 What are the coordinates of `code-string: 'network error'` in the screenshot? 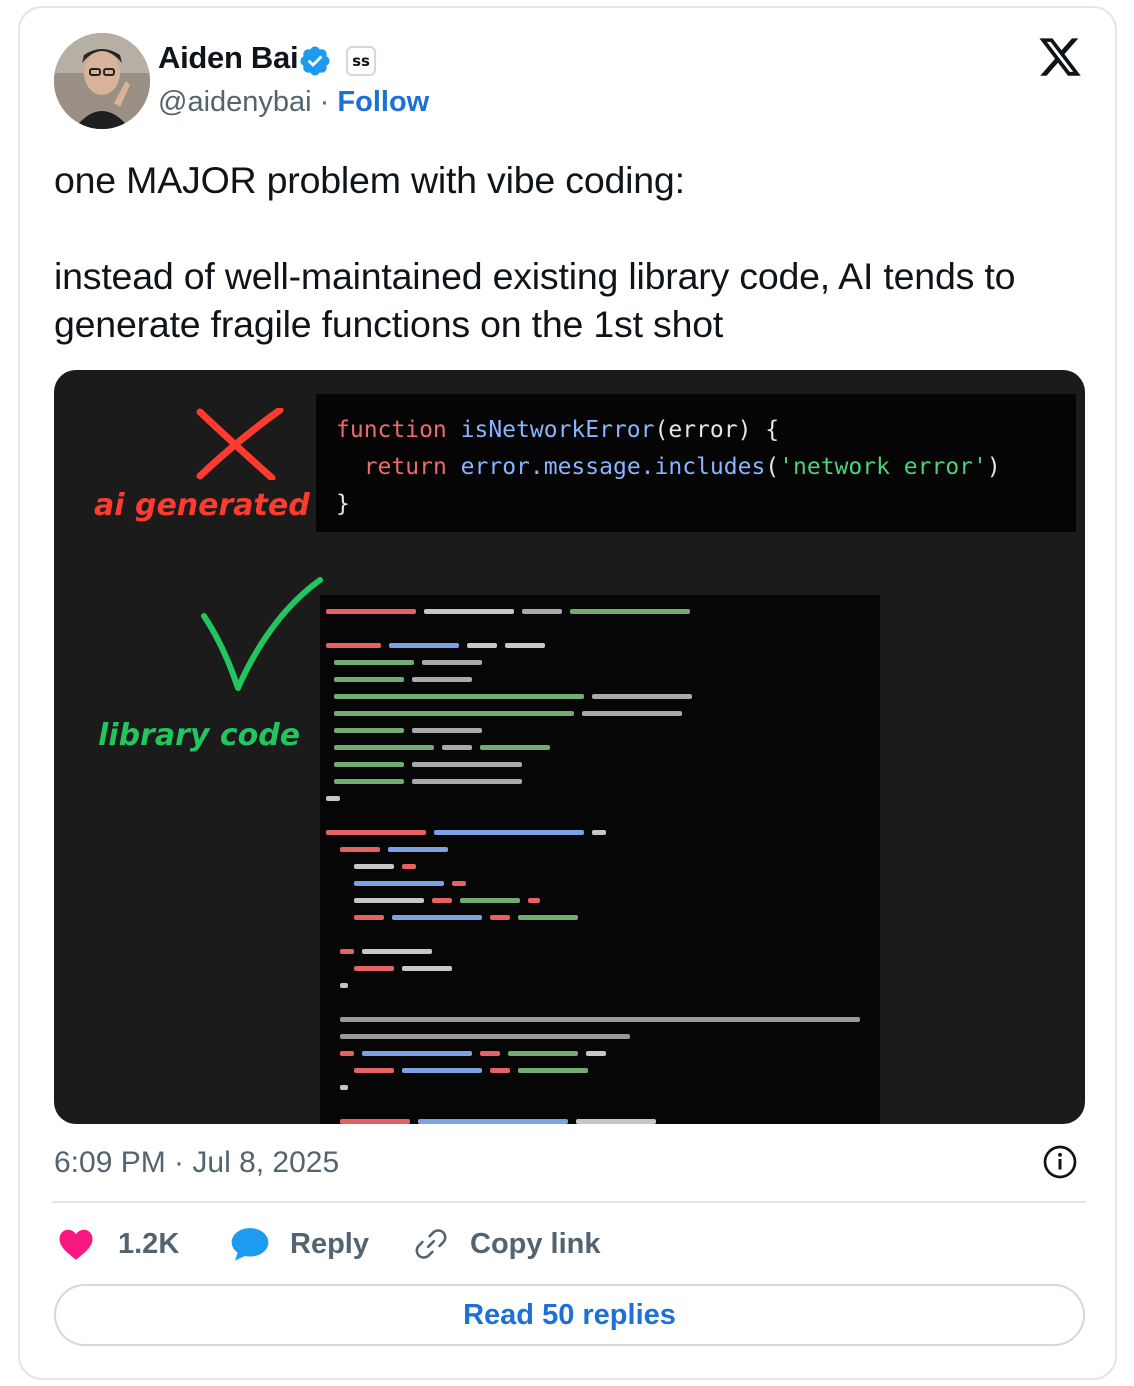 It's located at (883, 467).